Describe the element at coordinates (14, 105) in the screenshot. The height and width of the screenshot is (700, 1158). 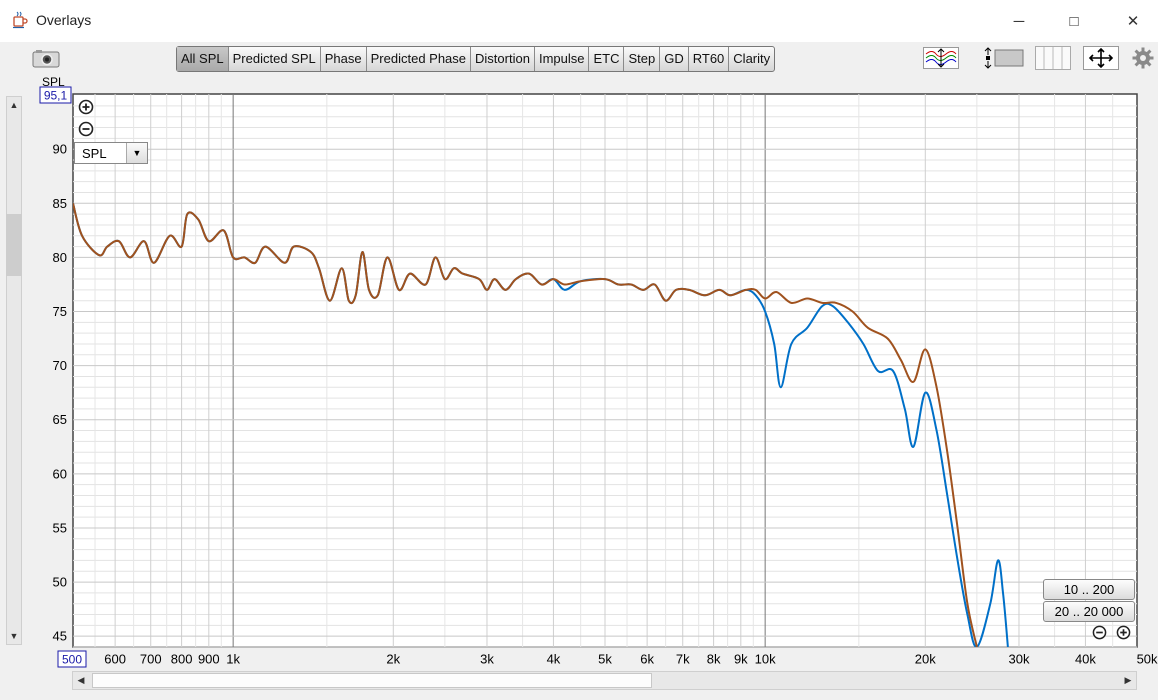
I see `scroll-up-icon: ▲` at that location.